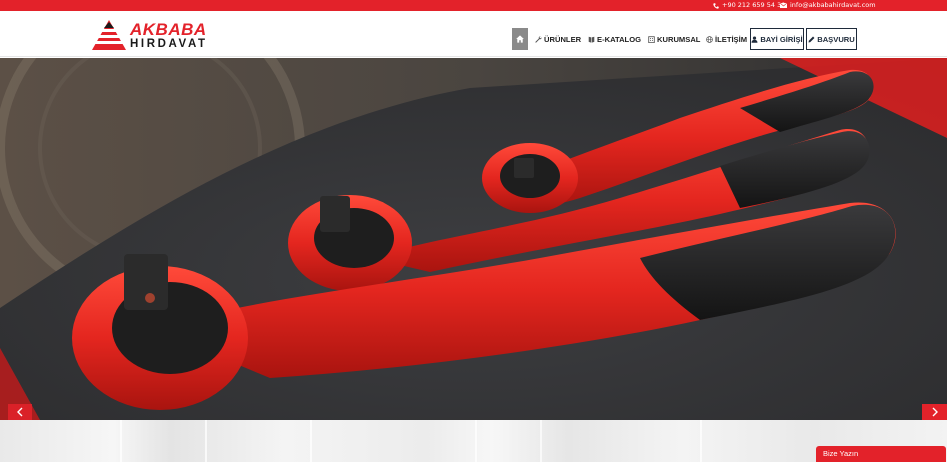  I want to click on wrench-icon, so click(538, 39).